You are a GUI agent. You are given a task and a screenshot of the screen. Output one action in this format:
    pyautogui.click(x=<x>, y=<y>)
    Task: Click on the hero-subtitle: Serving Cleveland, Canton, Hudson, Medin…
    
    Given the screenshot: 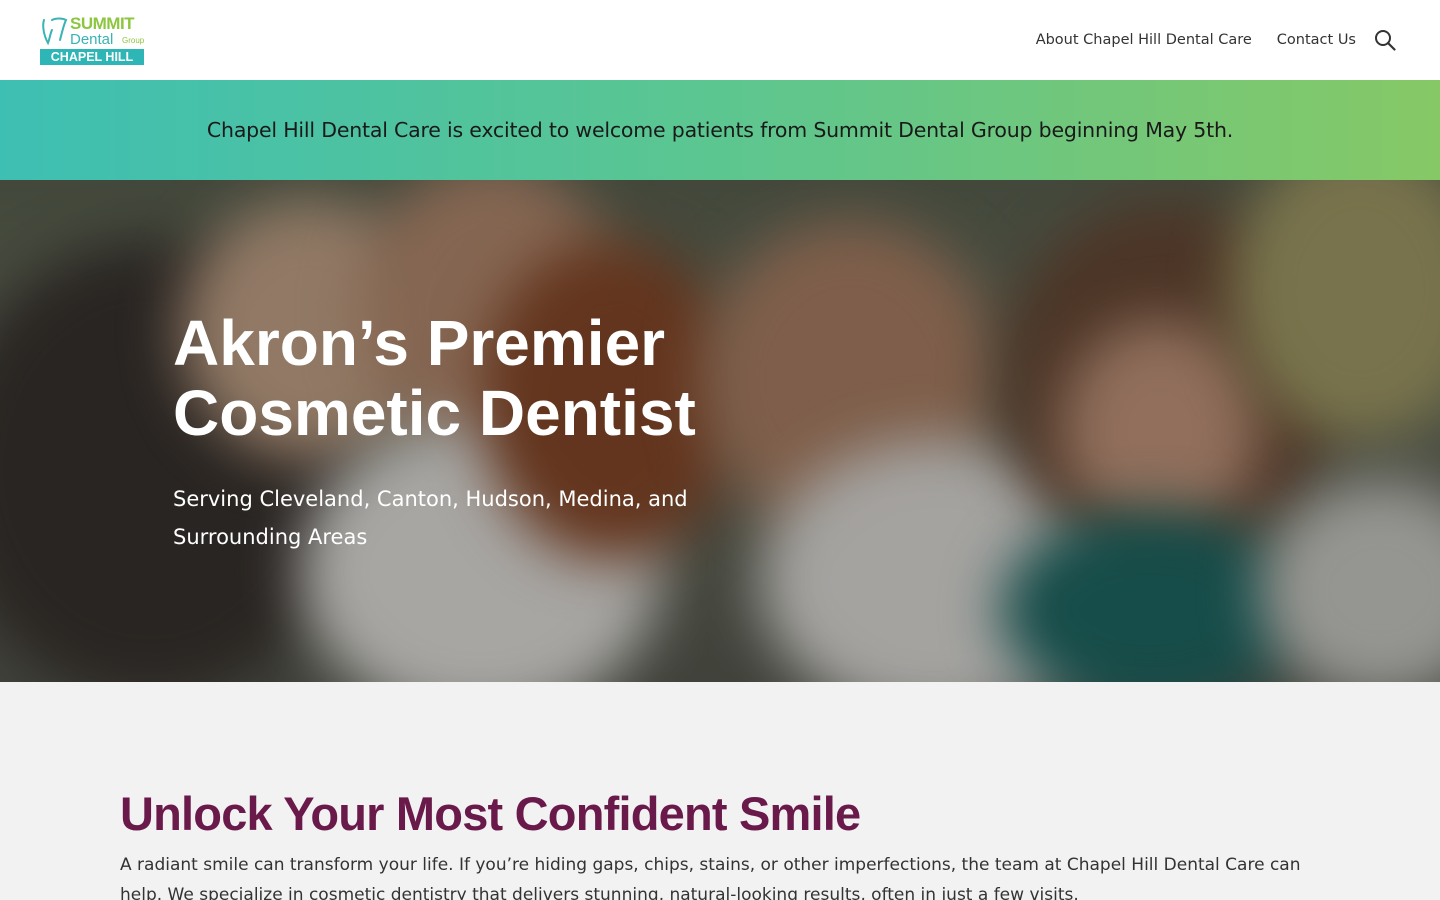 What is the action you would take?
    pyautogui.click(x=430, y=518)
    